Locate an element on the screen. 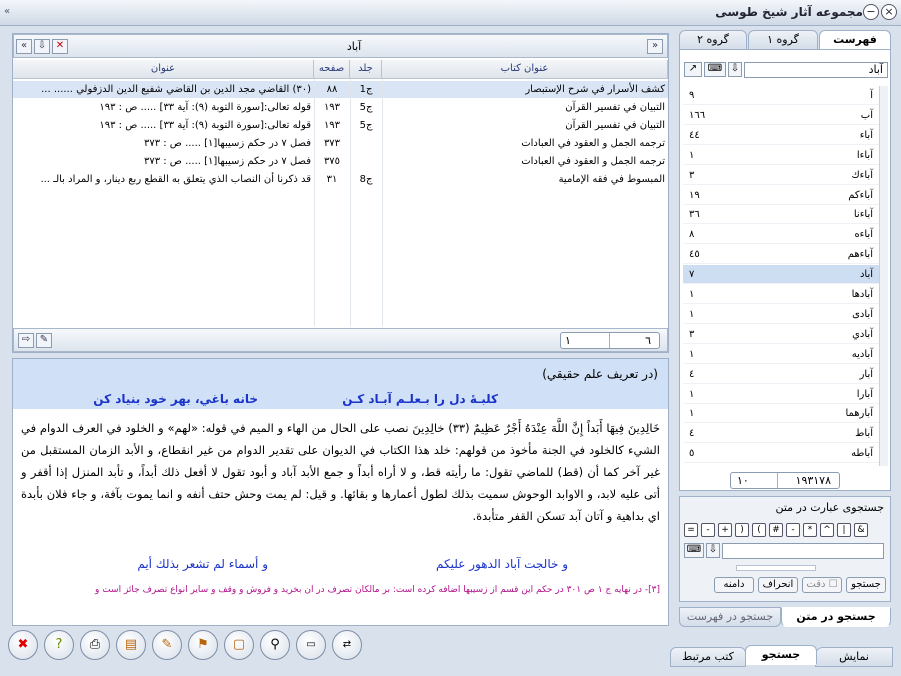 The width and height of the screenshot is (901, 676). word-count: ٥ is located at coordinates (692, 454).